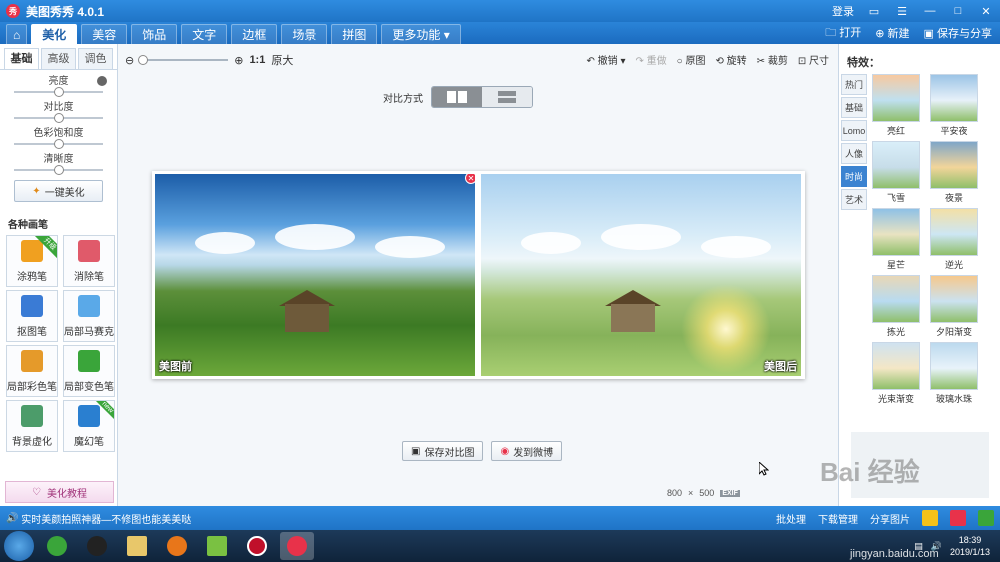 The image size is (1000, 562). What do you see at coordinates (791, 518) in the screenshot?
I see `batch-button: 批处理` at bounding box center [791, 518].